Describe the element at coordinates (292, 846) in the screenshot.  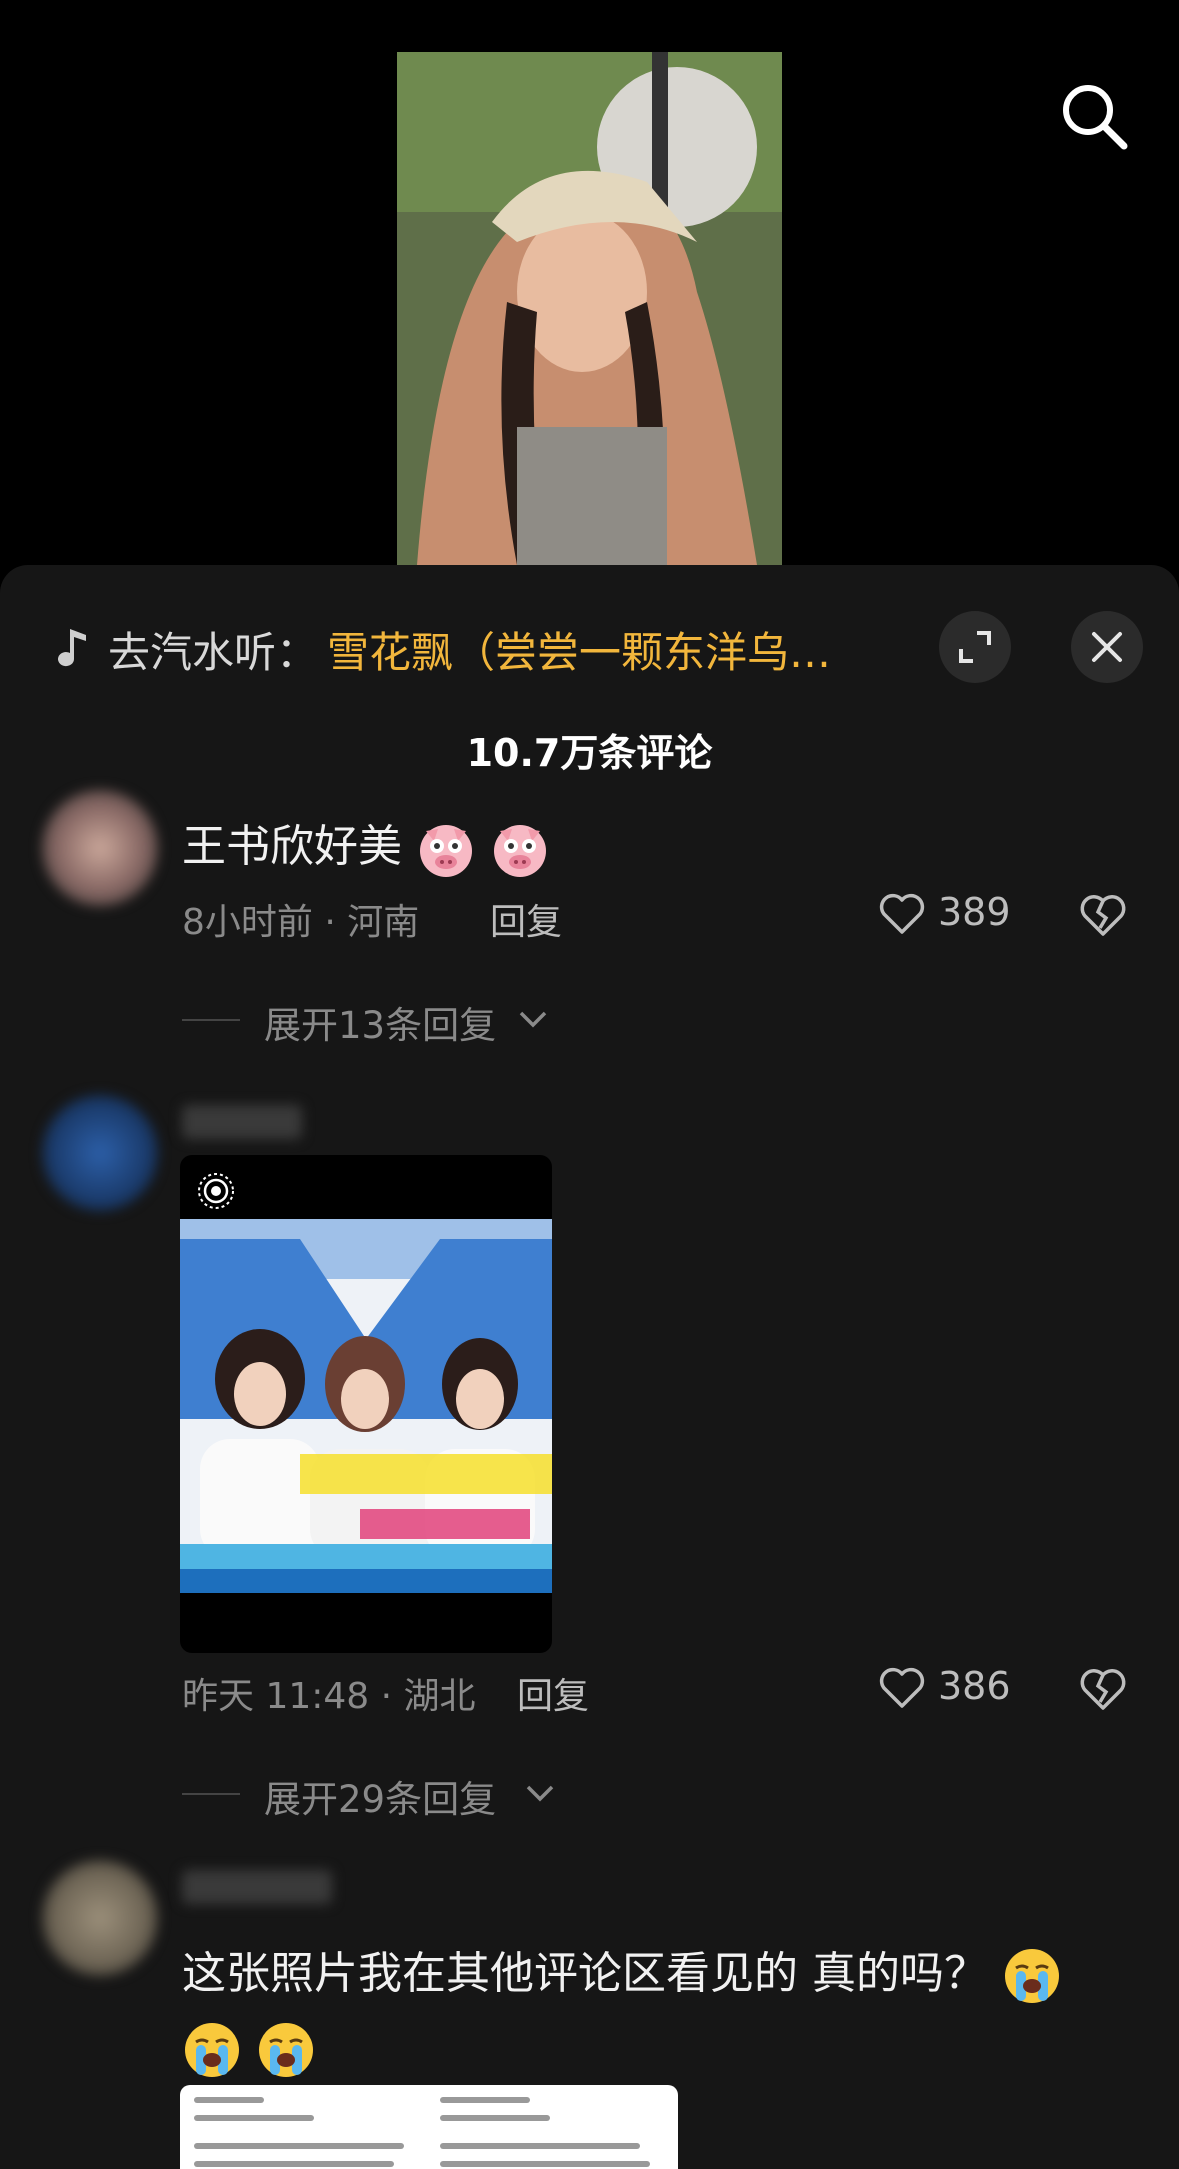
I see `comment-text-content: 王书欣好美` at that location.